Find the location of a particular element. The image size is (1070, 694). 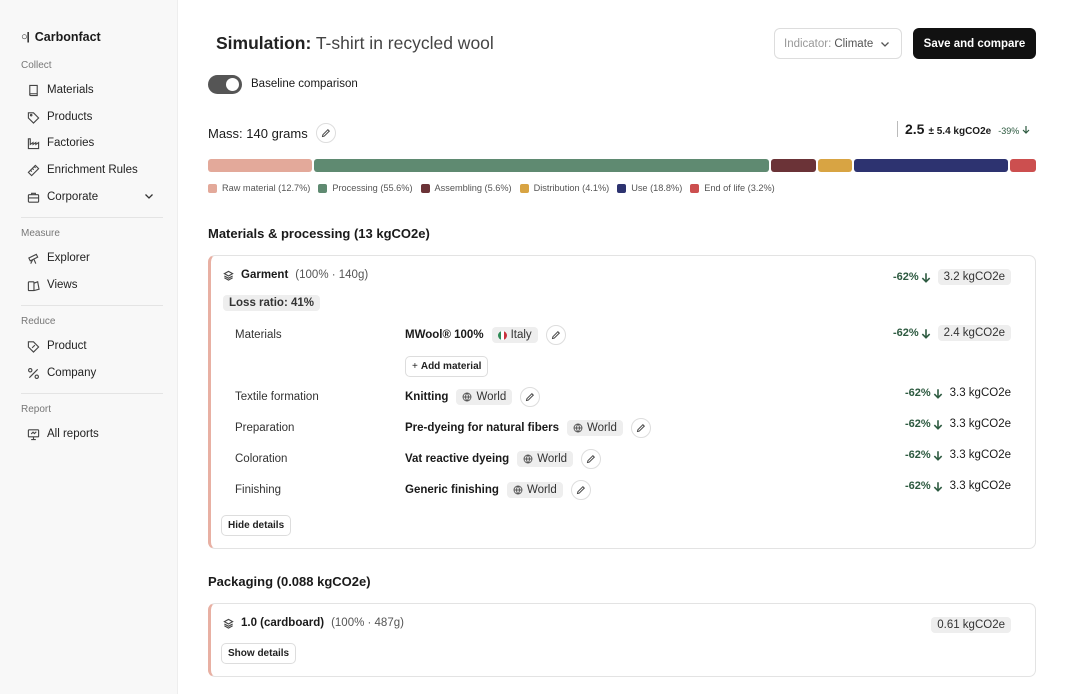

score-delta: -39% is located at coordinates (1014, 130).